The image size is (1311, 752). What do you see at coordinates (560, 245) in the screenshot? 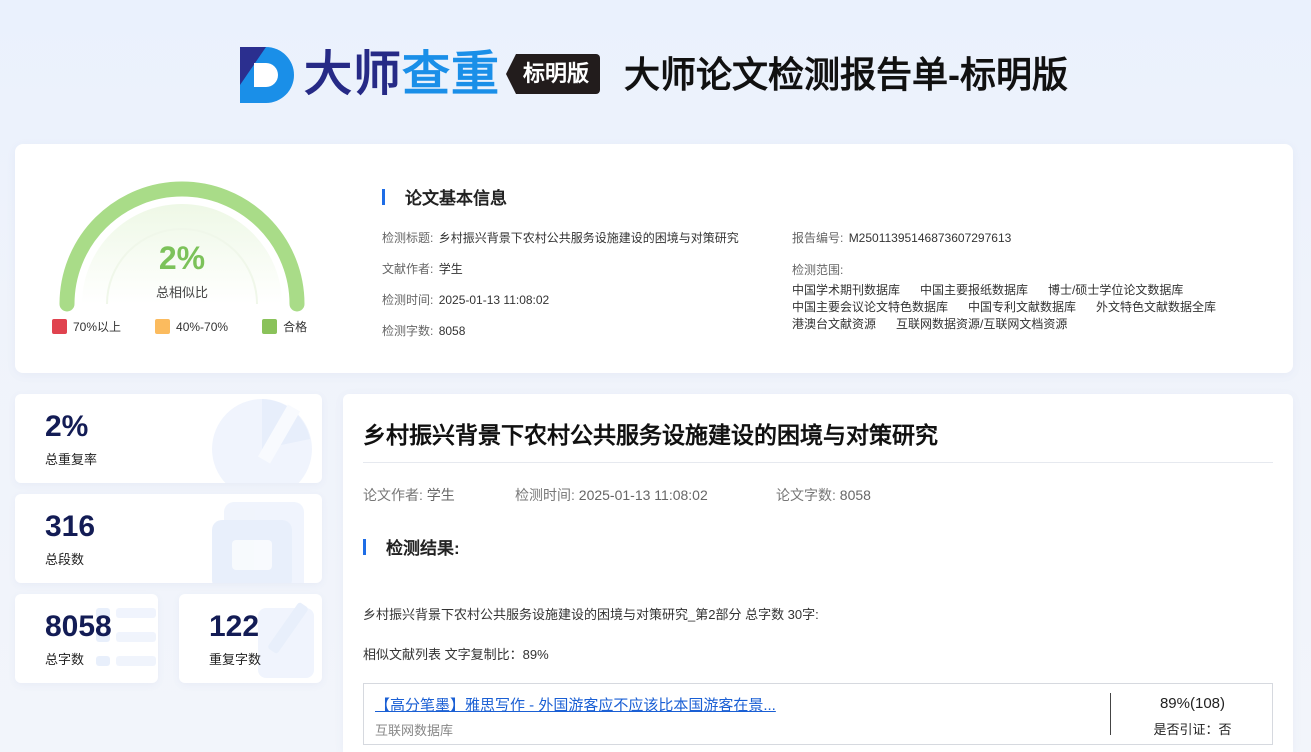
I see `info-row-title: 检测标题: 乡村振兴背景下农村公共服务设施建设的困境与对策研究` at bounding box center [560, 245].